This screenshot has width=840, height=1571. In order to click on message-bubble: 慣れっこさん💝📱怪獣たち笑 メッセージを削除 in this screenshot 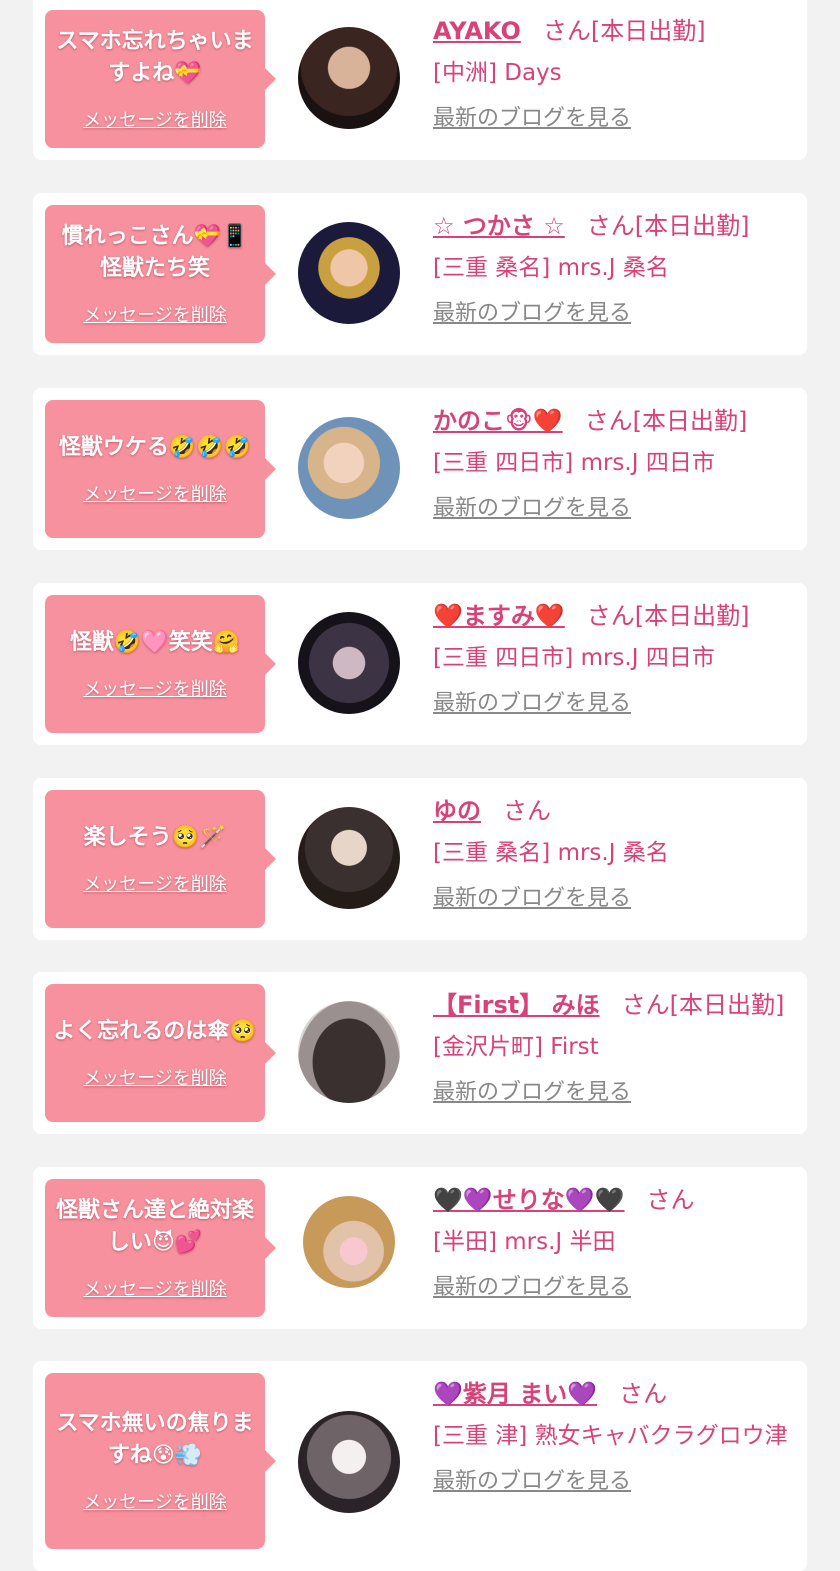, I will do `click(160, 274)`.